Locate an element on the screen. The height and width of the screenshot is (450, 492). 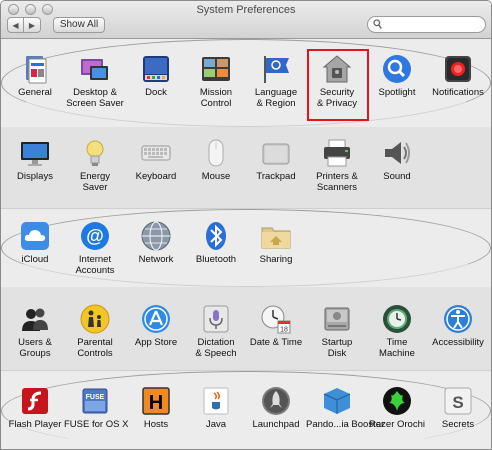
pref-pane-label: App Store is located at coordinates (156, 342).